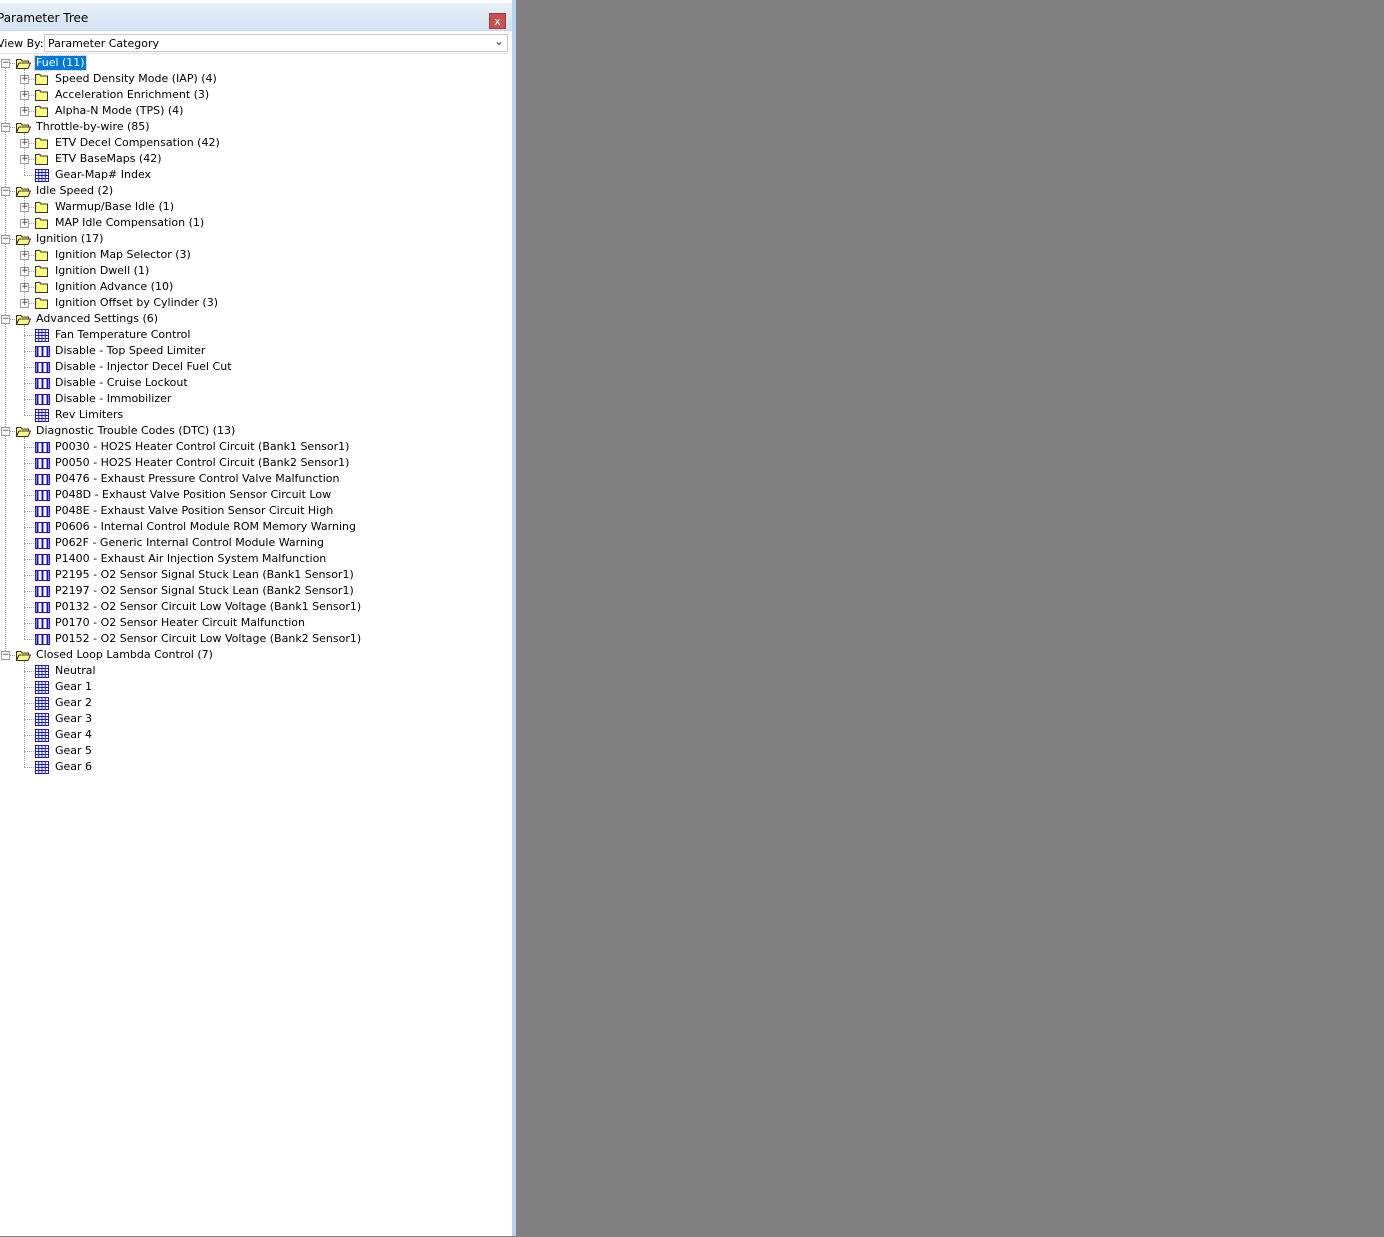 This screenshot has width=1384, height=1237. I want to click on tree-node-label: Throttle-by-wire (85), so click(93, 127).